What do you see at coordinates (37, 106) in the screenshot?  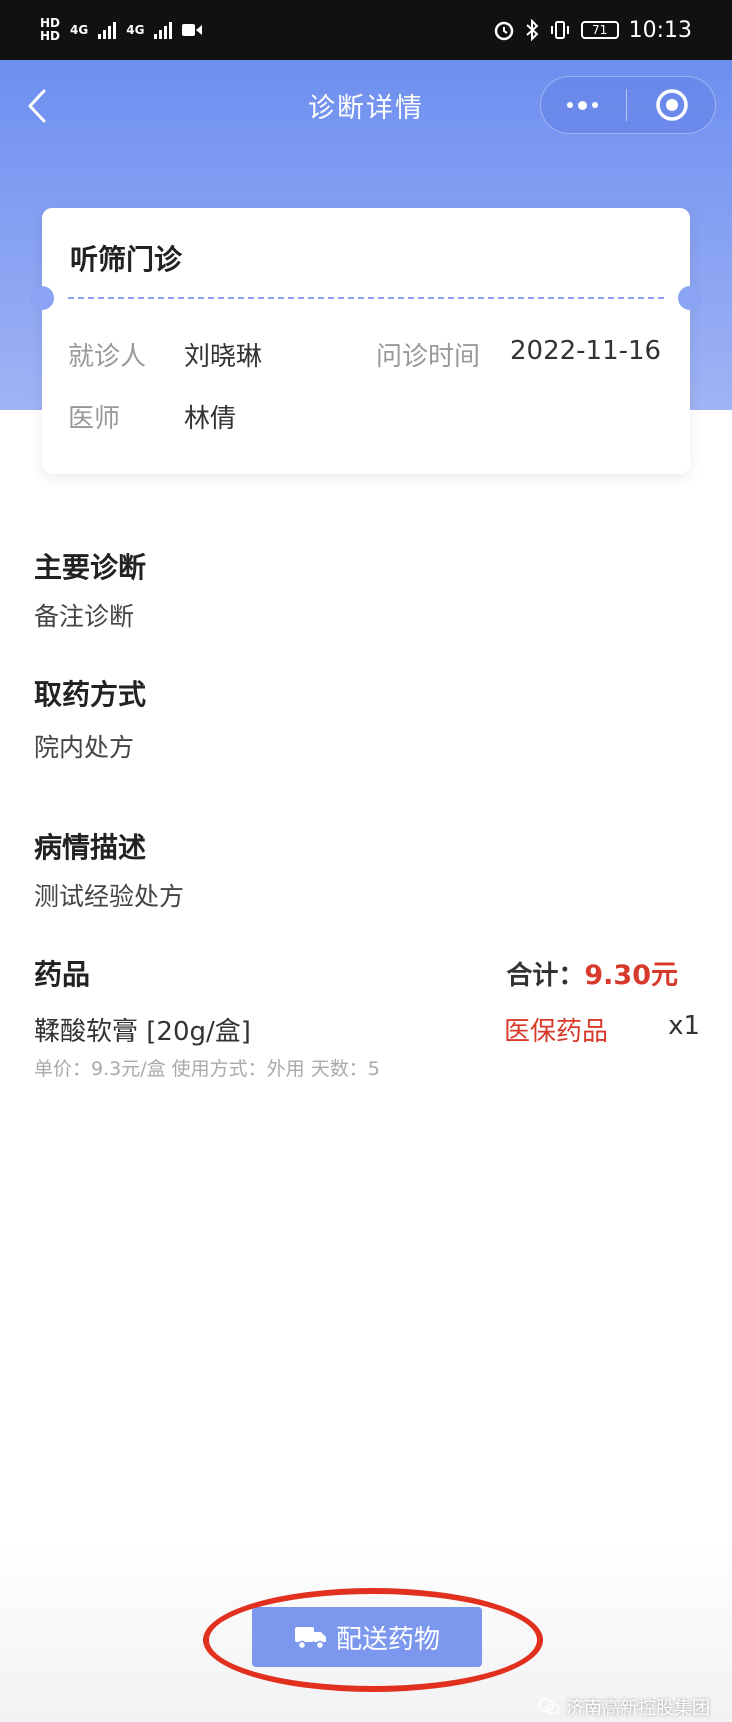 I see `back-icon` at bounding box center [37, 106].